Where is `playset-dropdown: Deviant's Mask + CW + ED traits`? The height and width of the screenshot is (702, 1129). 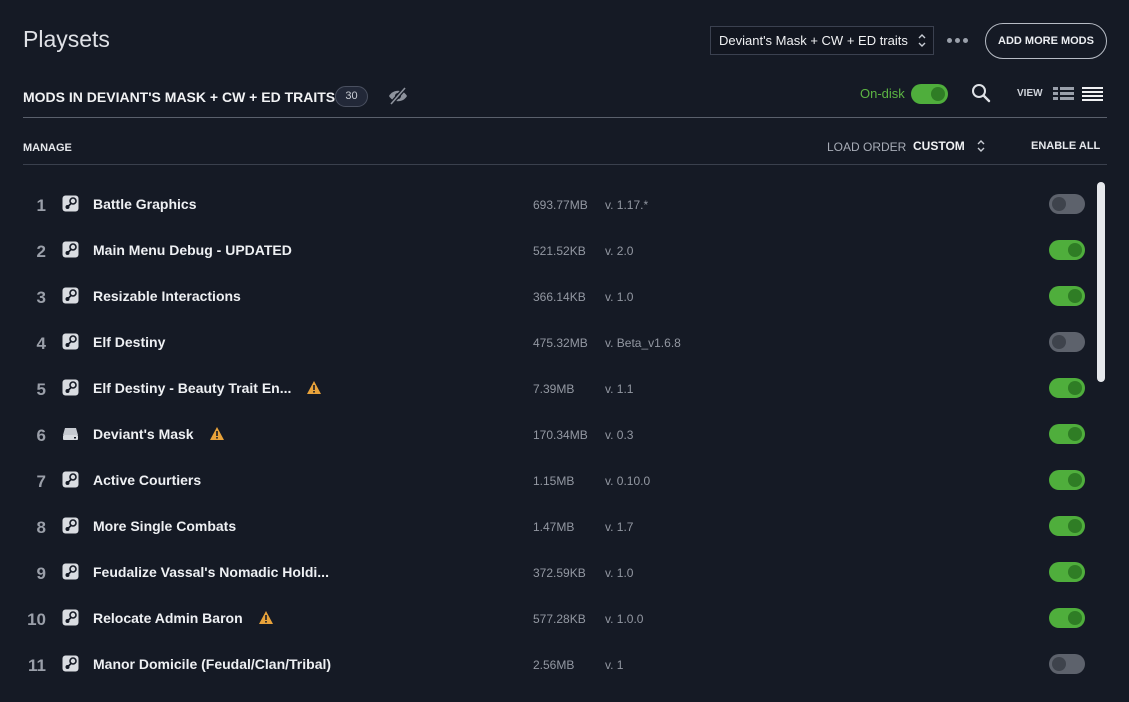 playset-dropdown: Deviant's Mask + CW + ED traits is located at coordinates (822, 40).